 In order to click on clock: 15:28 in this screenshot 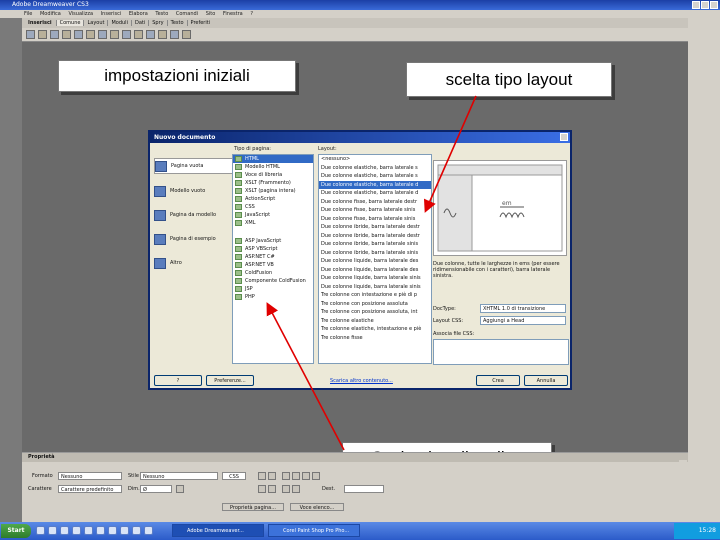, I will do `click(707, 530)`.